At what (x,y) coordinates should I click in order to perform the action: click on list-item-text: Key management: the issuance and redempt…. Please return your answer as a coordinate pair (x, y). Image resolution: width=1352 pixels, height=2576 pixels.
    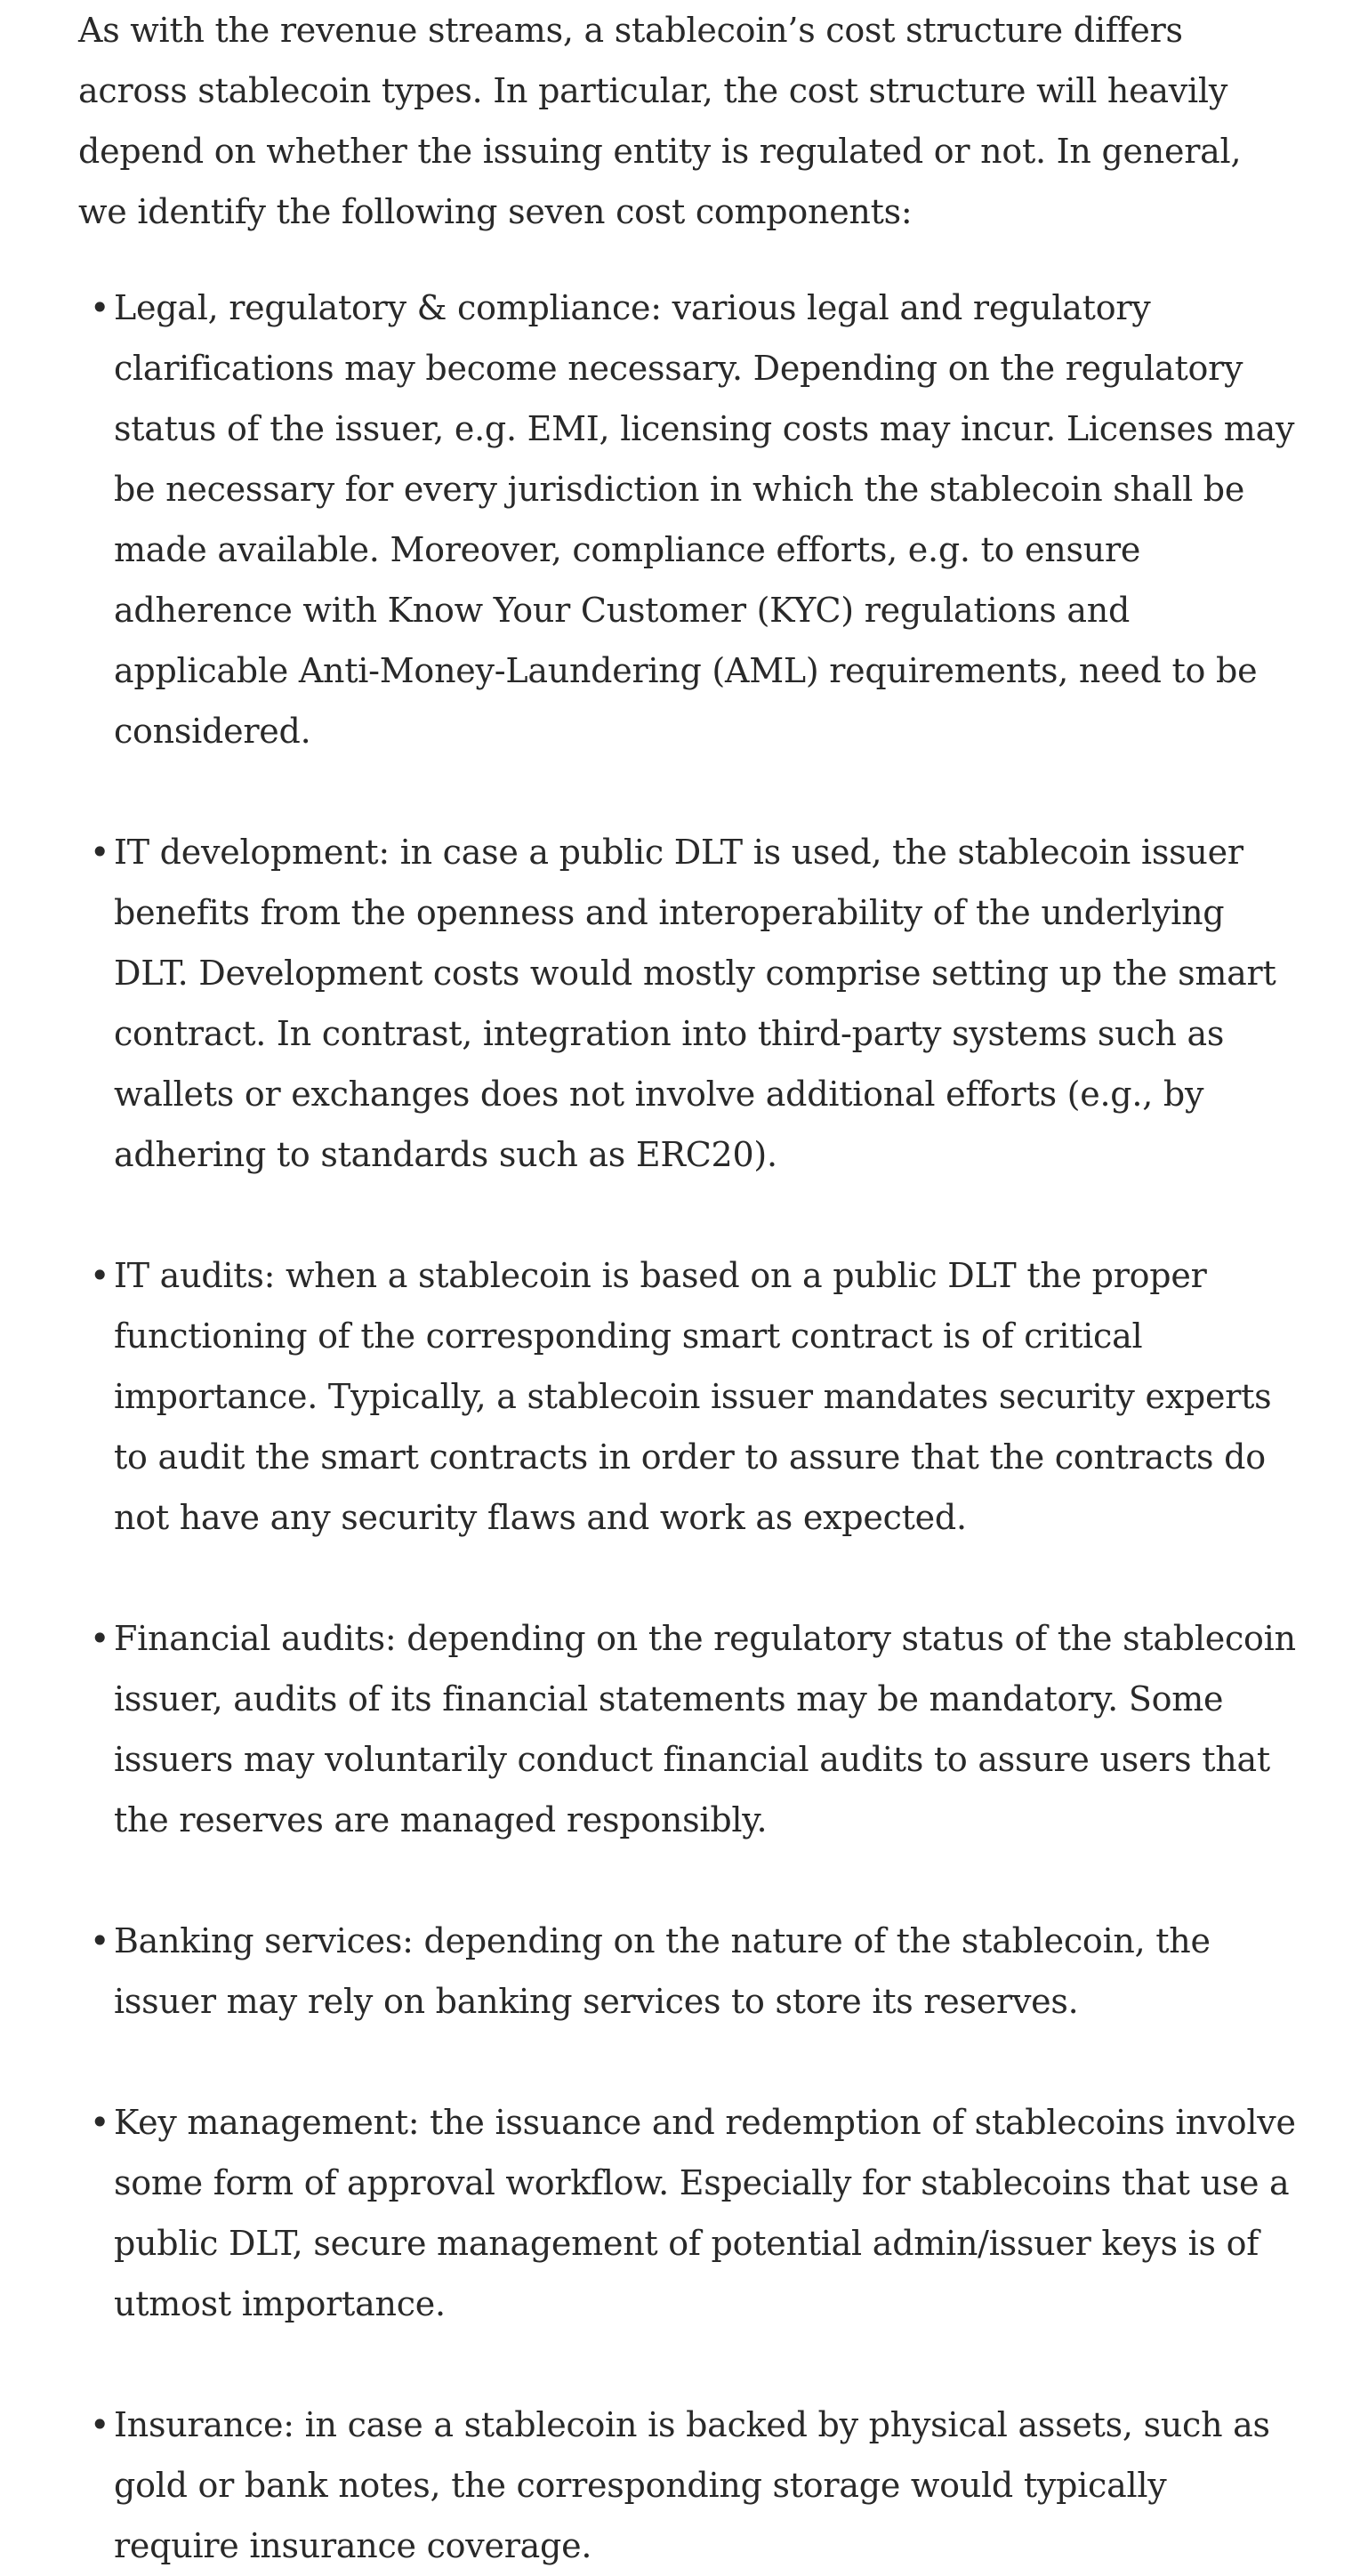
    Looking at the image, I should click on (705, 2213).